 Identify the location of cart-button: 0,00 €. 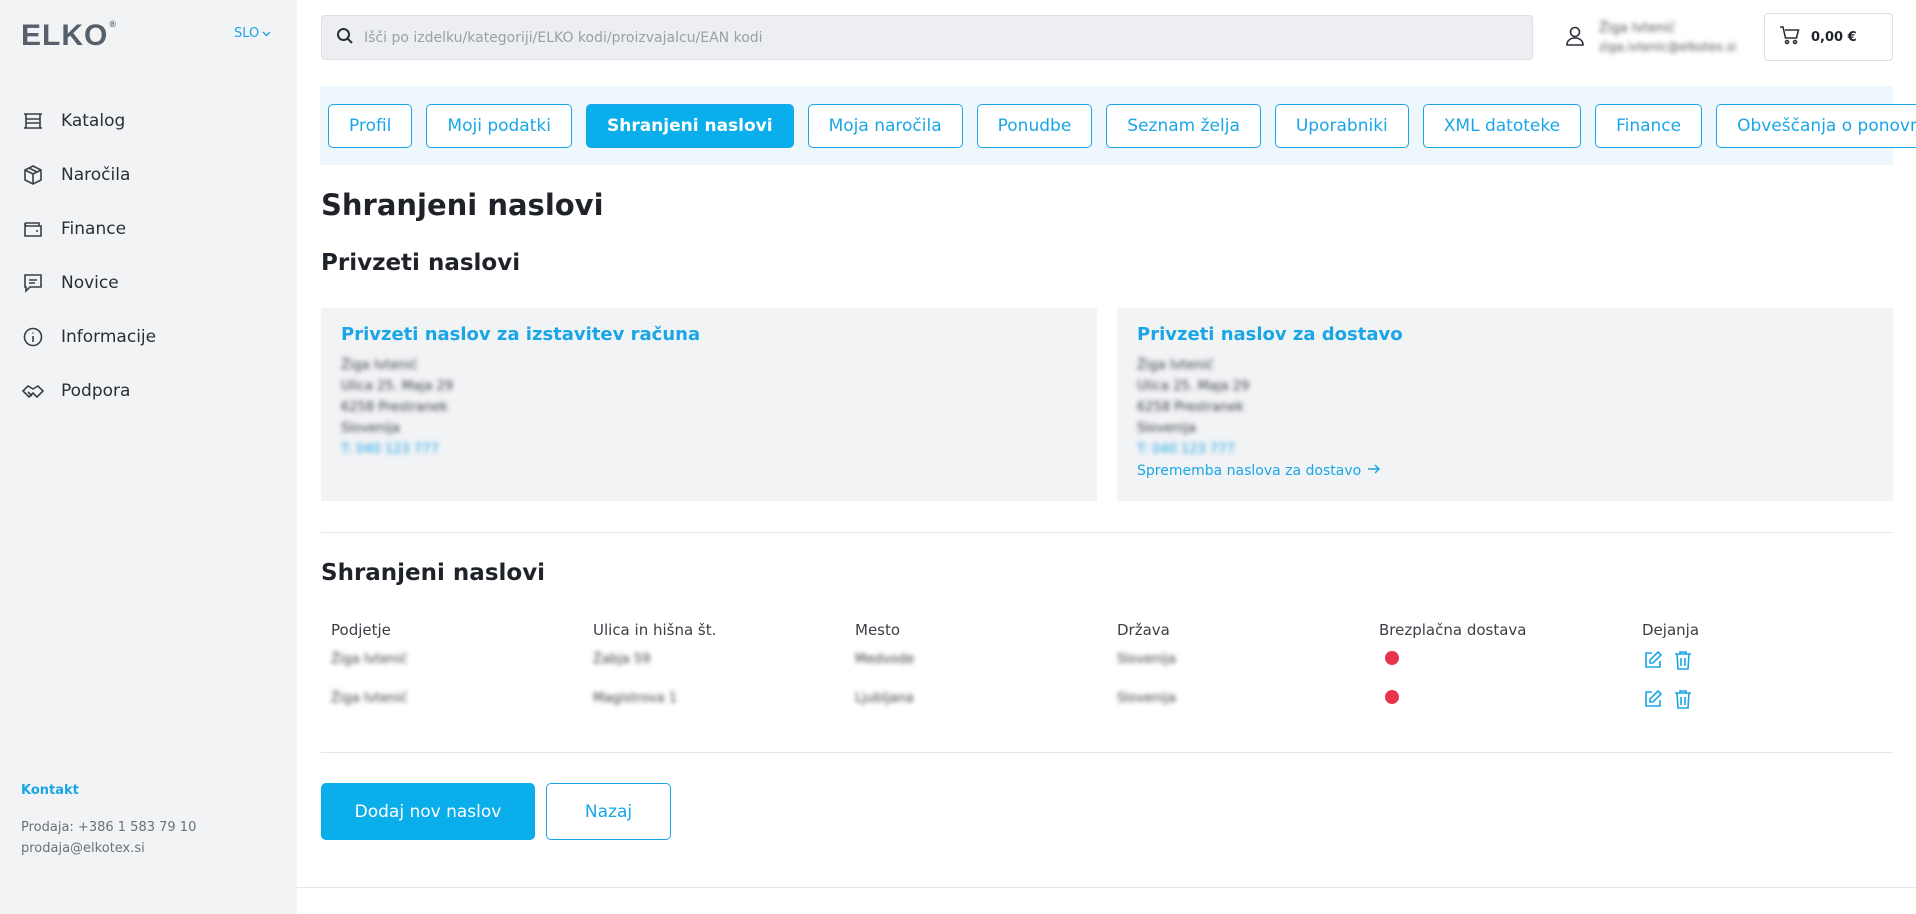
(1828, 37).